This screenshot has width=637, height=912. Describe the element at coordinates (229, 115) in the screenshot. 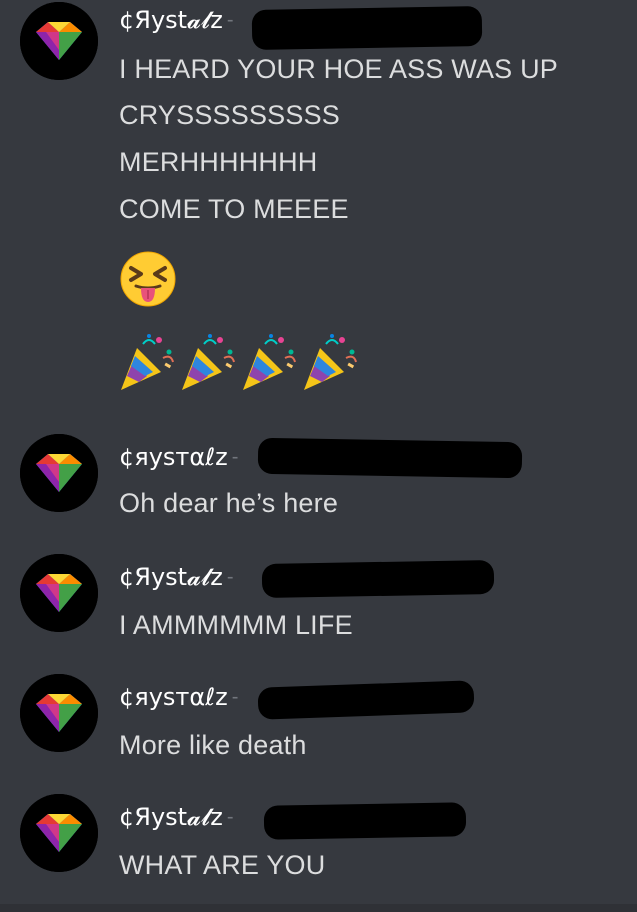

I see `message-line: CRYSSSSSSSSS` at that location.